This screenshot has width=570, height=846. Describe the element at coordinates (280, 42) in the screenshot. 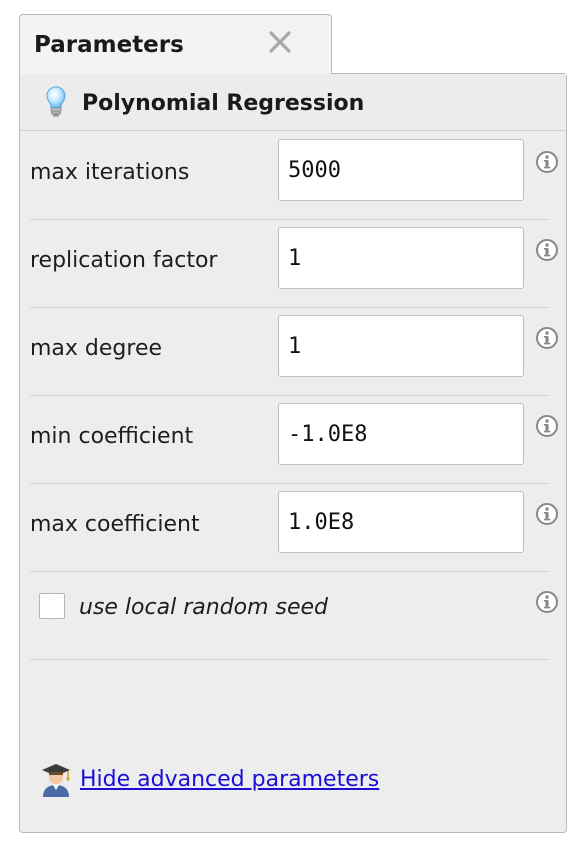

I see `close-icon` at that location.